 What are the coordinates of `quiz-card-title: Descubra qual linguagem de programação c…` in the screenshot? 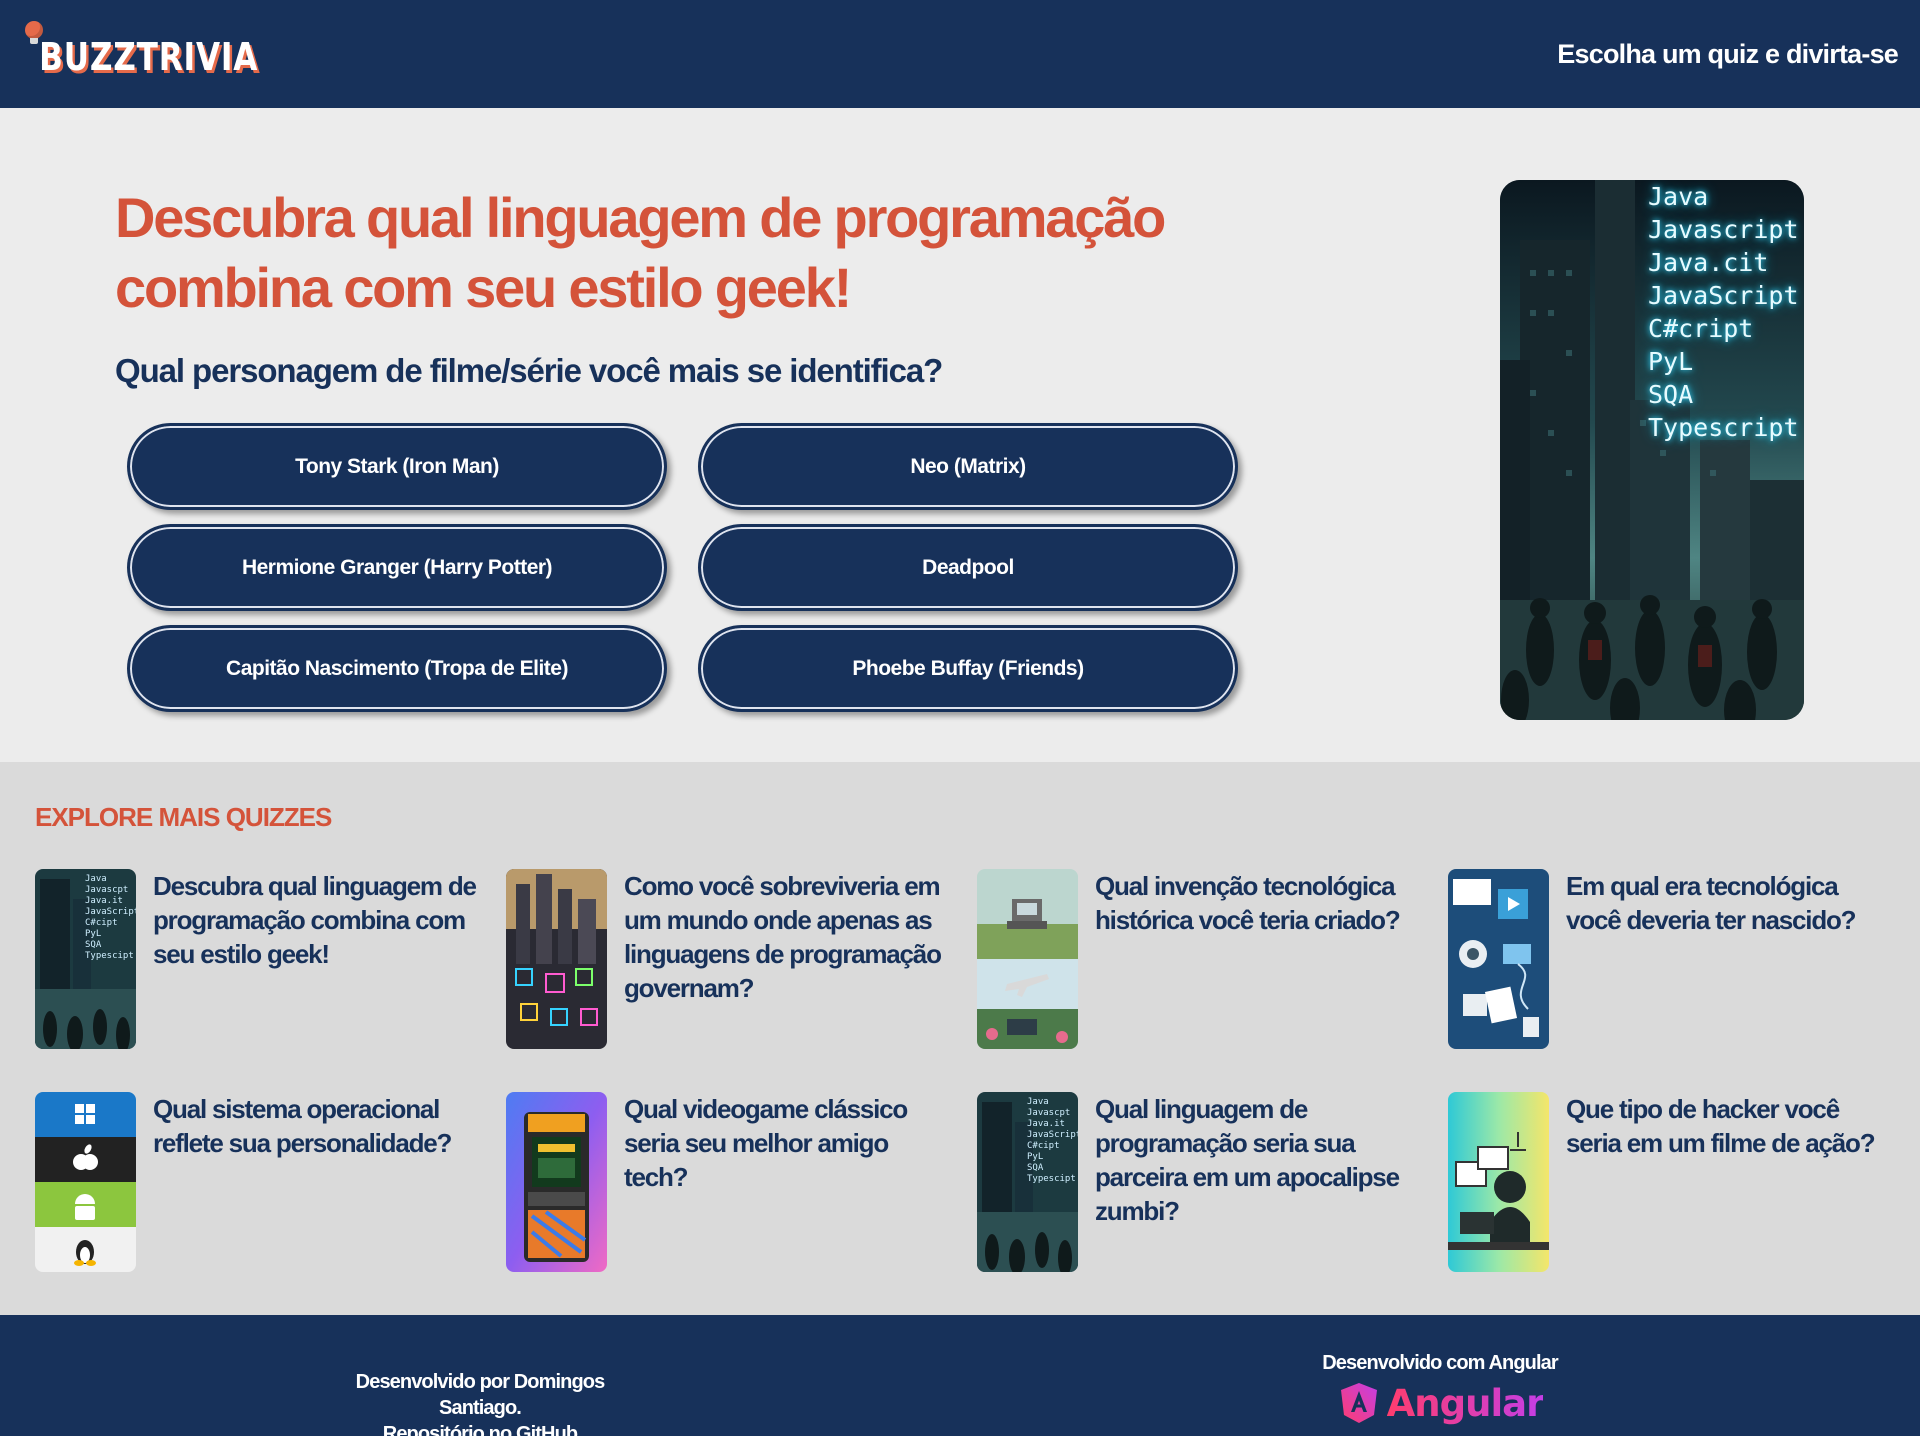 It's located at (315, 920).